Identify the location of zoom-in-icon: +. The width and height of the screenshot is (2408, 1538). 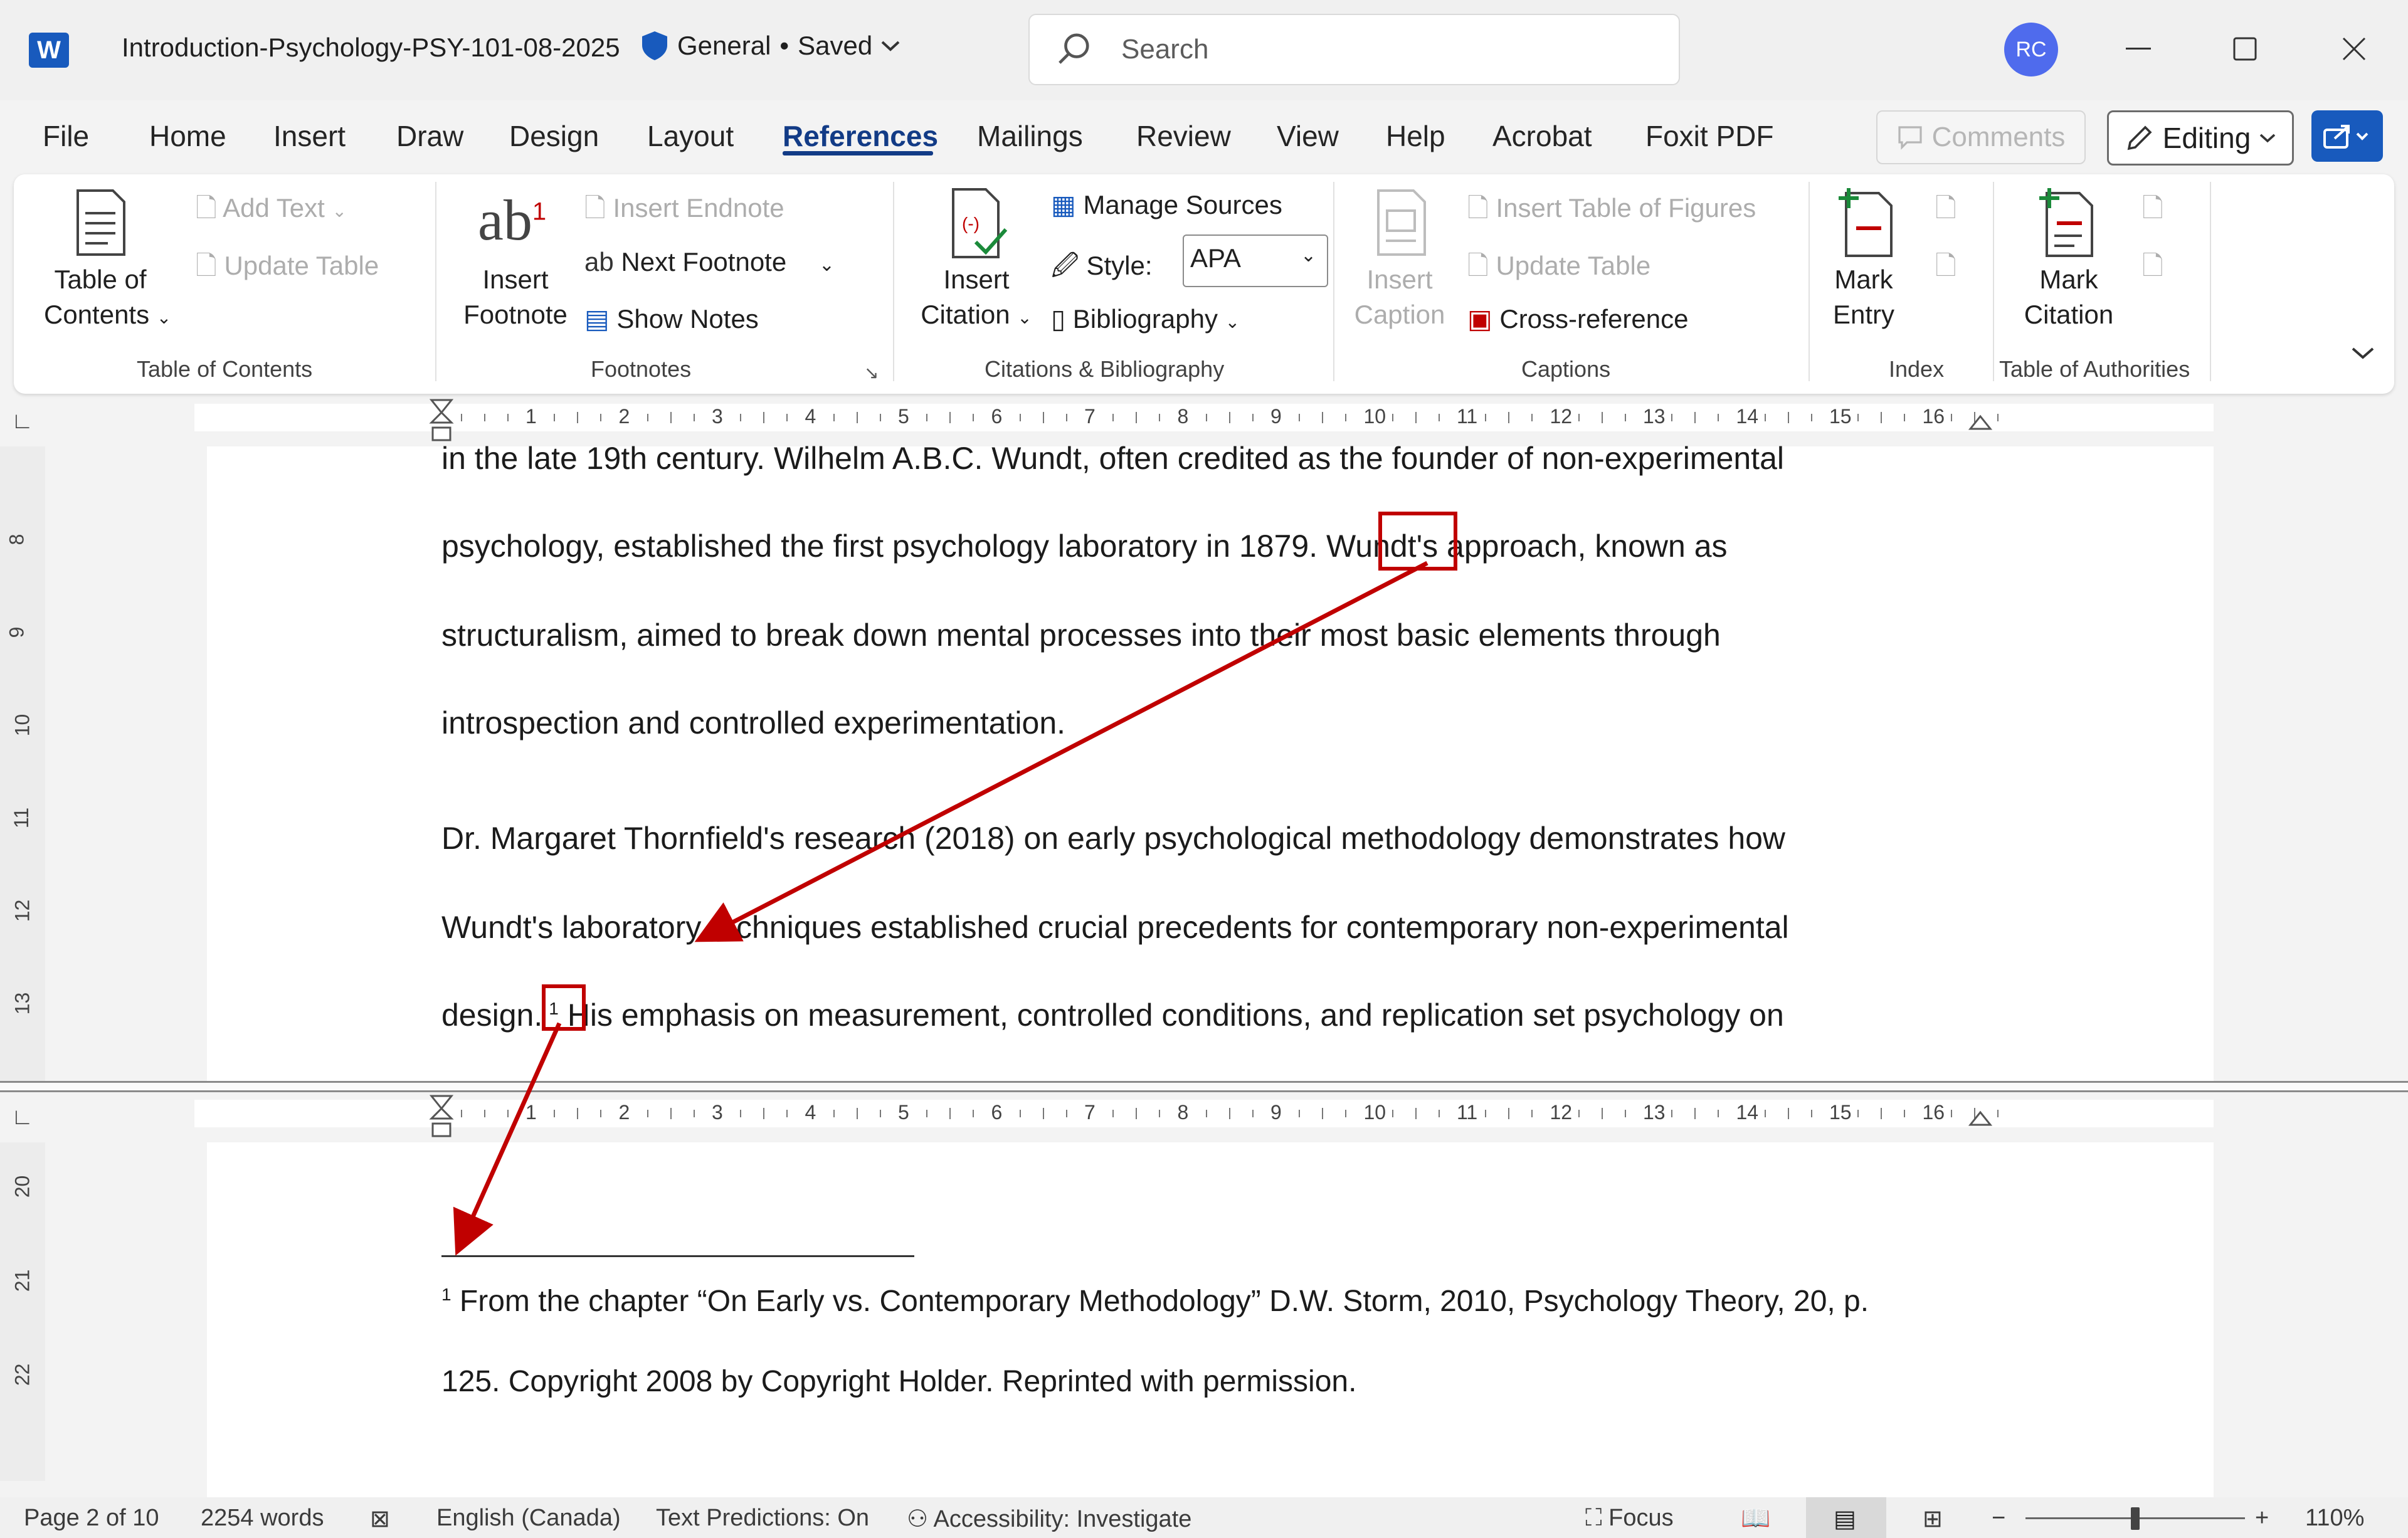
(2262, 1519).